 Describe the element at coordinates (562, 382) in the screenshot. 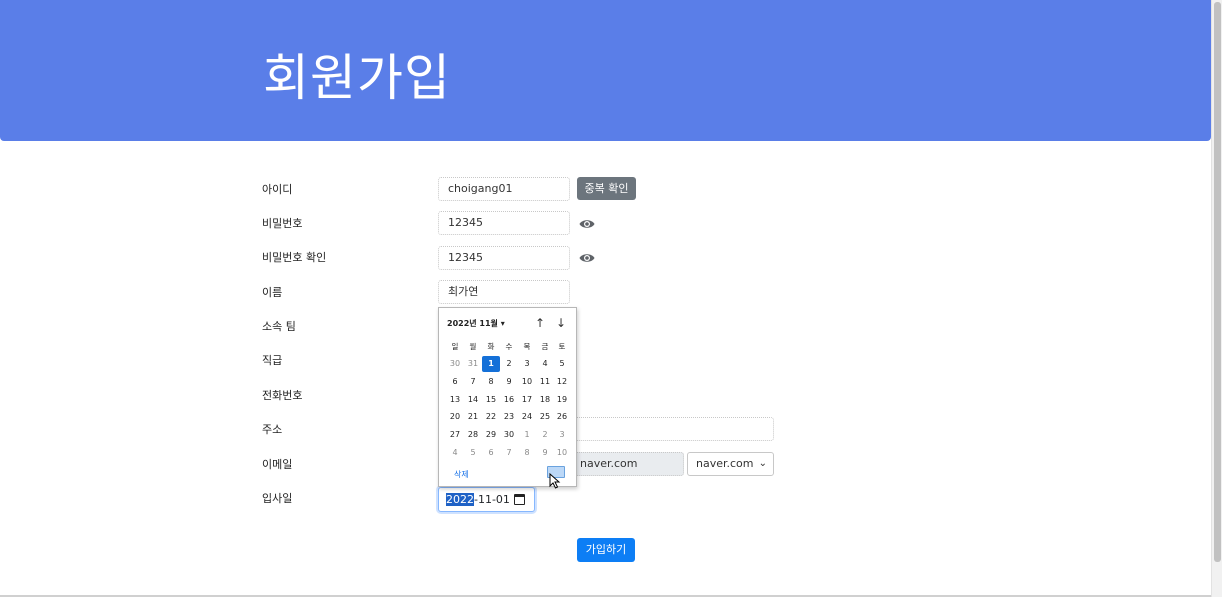

I see `calendar-day: 12` at that location.